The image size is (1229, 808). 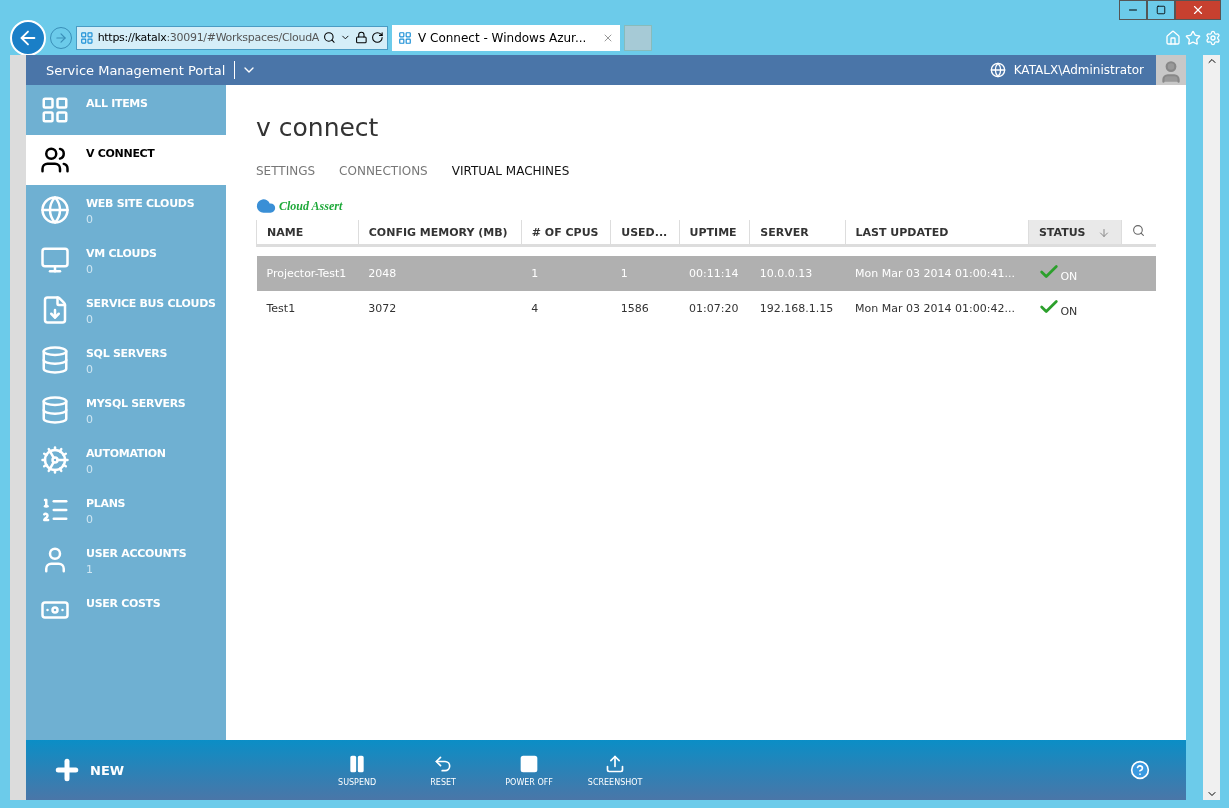 What do you see at coordinates (566, 233) in the screenshot?
I see `column-header: # OF CPUS` at bounding box center [566, 233].